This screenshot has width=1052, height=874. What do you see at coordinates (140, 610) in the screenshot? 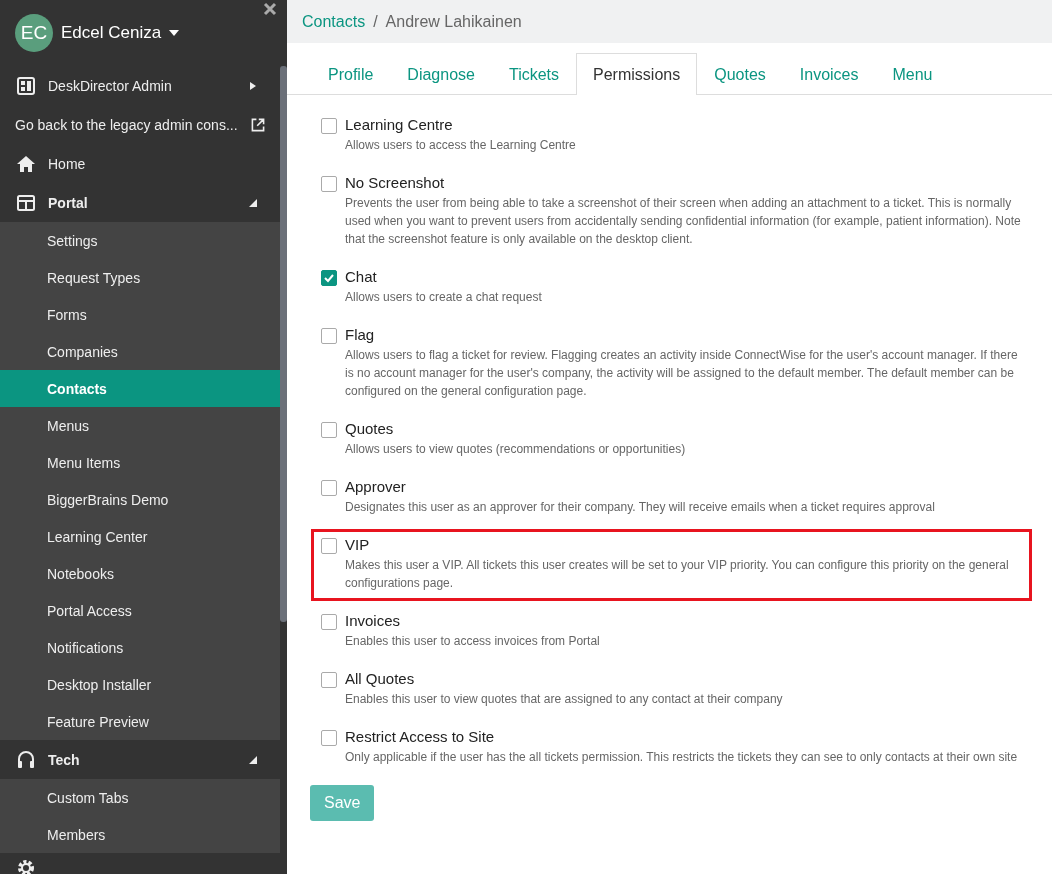
I see `sidebar-item: Portal Access` at bounding box center [140, 610].